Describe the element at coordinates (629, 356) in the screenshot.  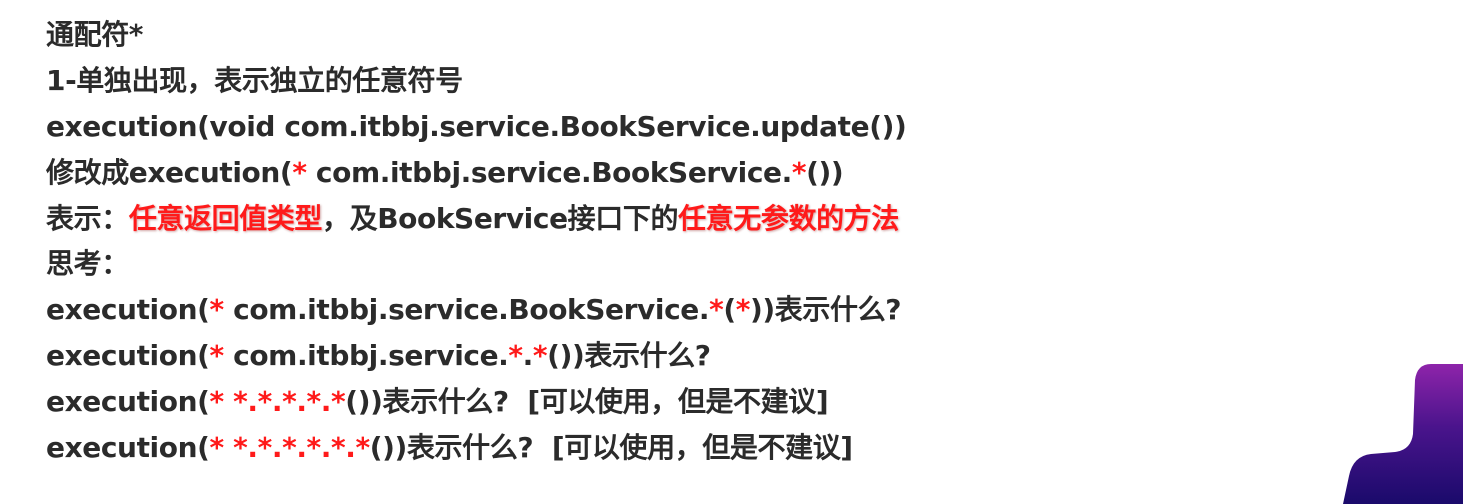
I see `text-segment: ())表示什么?` at that location.